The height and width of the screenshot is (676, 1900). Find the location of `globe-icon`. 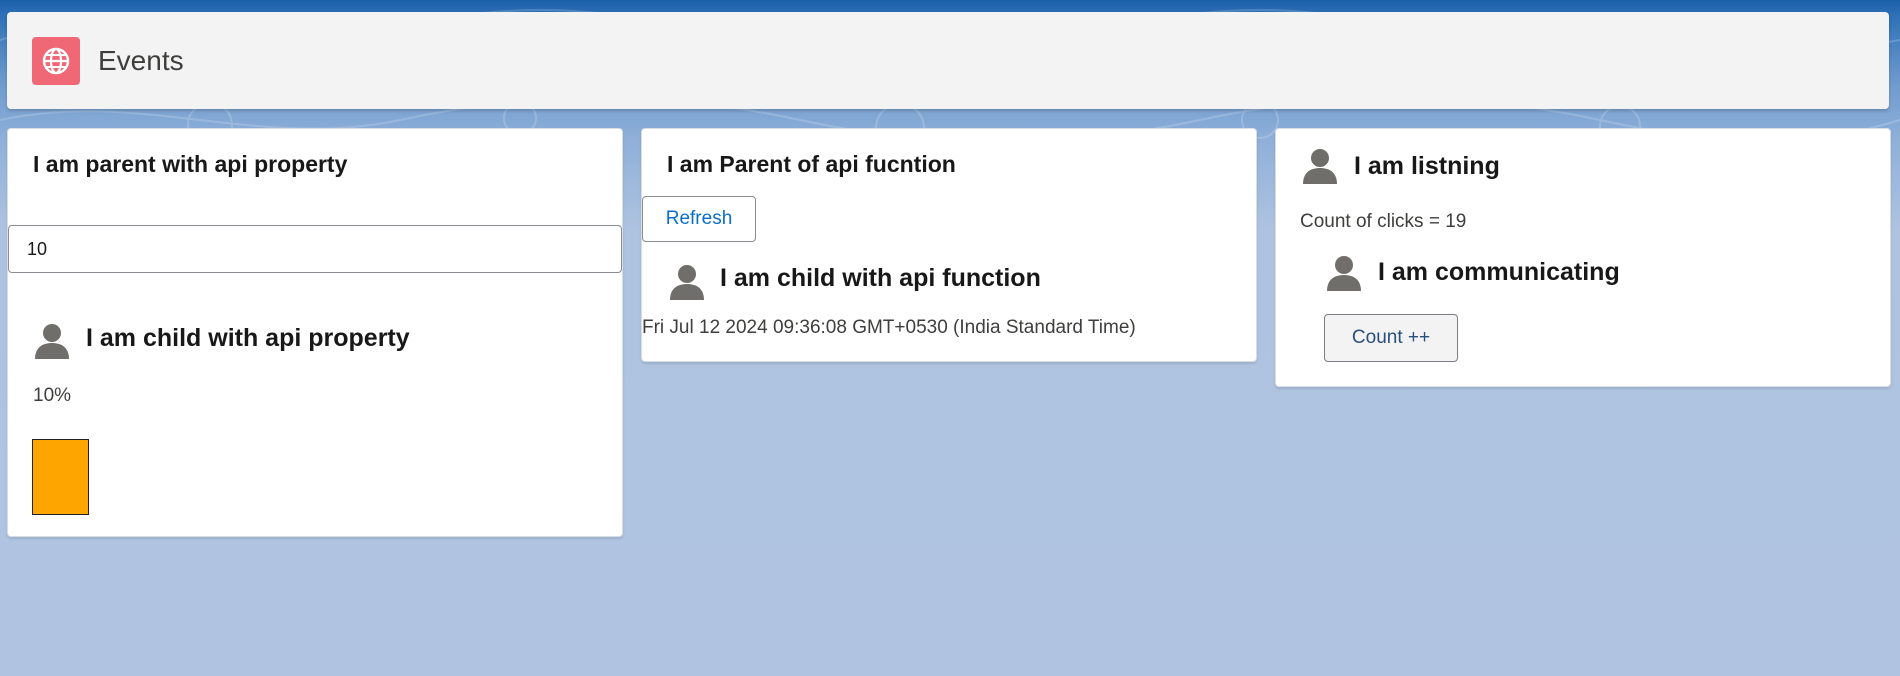

globe-icon is located at coordinates (56, 60).